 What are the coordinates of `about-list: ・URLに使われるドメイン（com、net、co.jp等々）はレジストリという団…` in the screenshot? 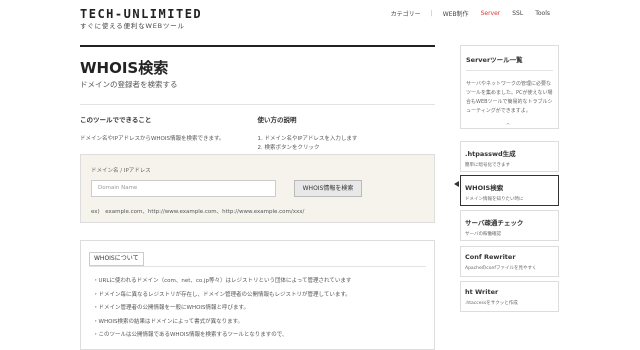 It's located at (222, 309).